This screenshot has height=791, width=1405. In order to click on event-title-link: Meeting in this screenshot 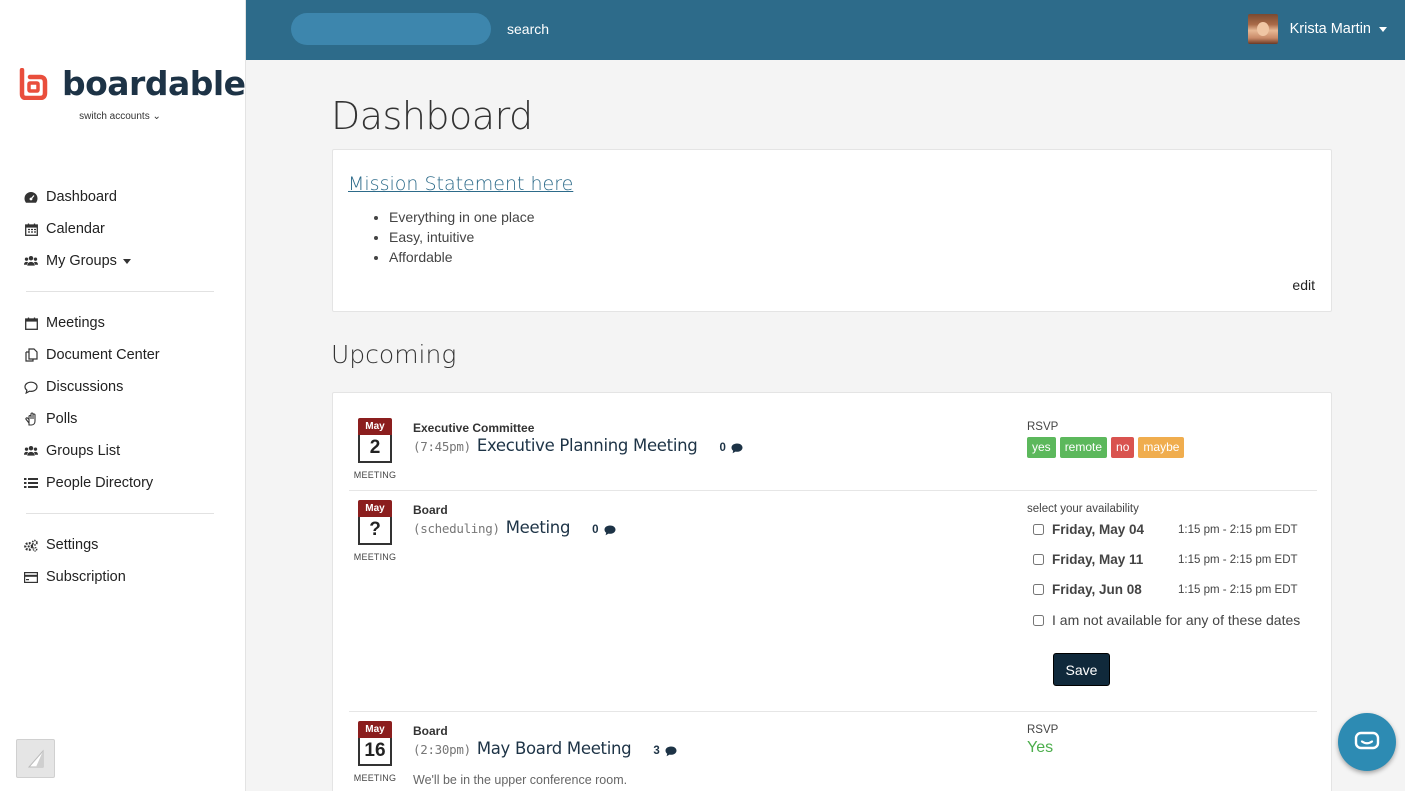, I will do `click(538, 527)`.